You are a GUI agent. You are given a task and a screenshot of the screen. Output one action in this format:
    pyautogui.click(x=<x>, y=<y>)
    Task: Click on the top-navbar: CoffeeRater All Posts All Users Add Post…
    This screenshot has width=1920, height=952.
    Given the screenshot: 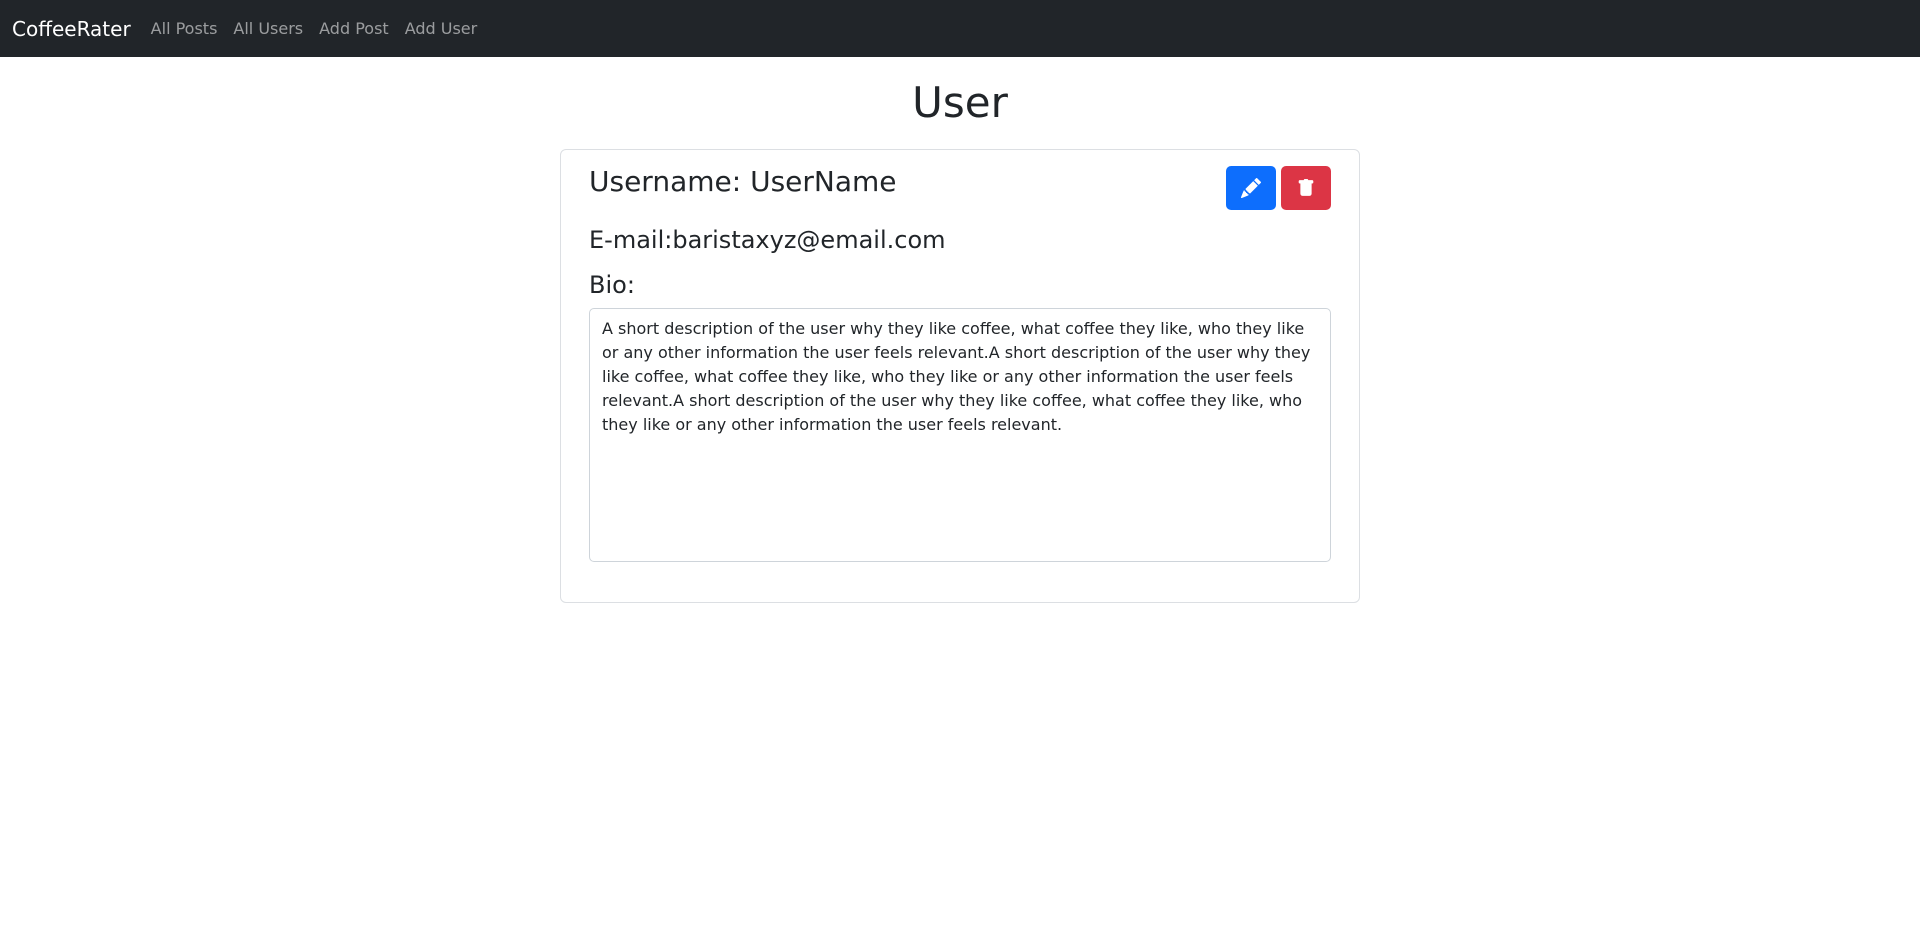 What is the action you would take?
    pyautogui.click(x=960, y=28)
    